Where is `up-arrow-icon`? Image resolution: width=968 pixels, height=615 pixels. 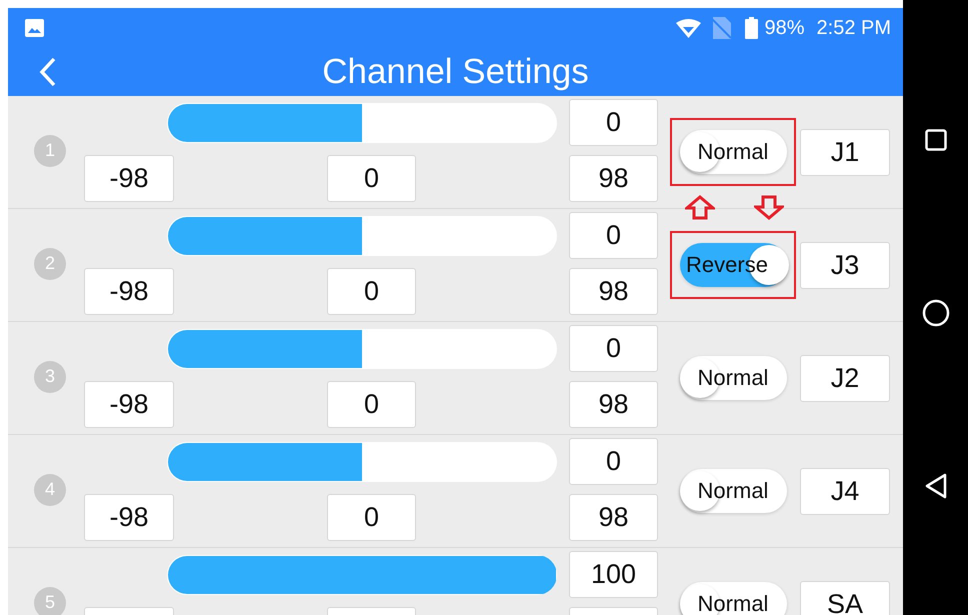 up-arrow-icon is located at coordinates (700, 207).